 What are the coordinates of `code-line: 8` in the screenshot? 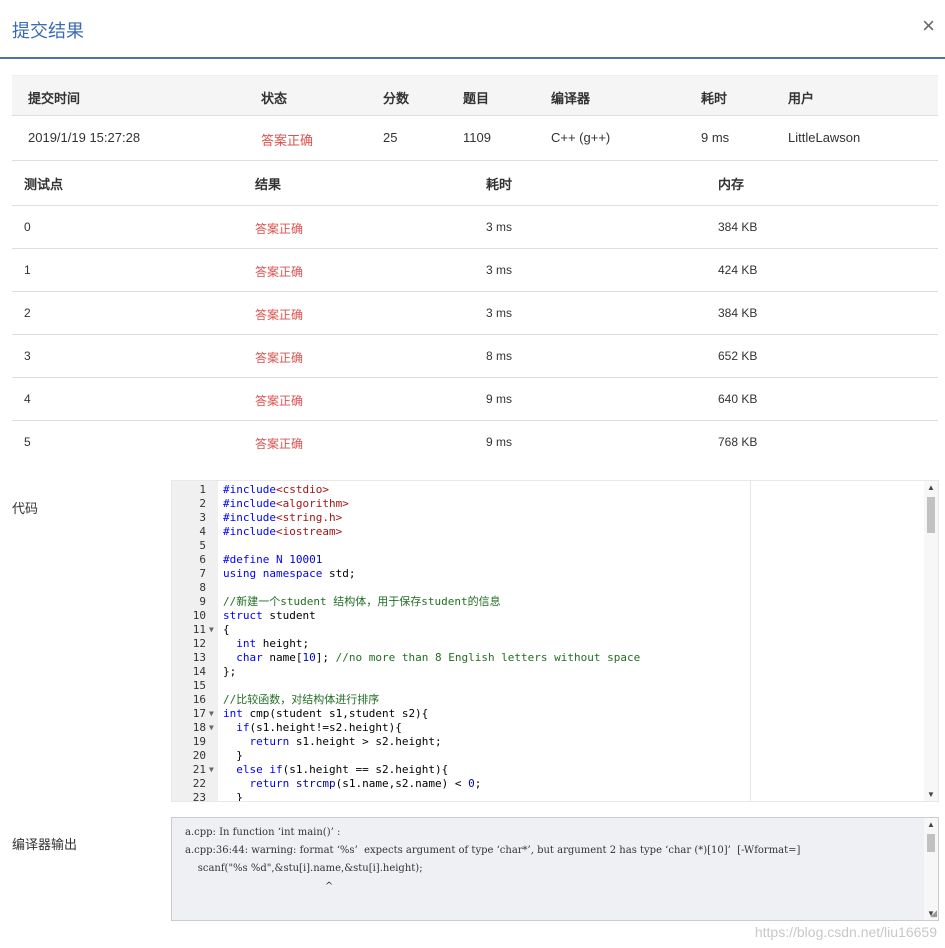 It's located at (547, 588).